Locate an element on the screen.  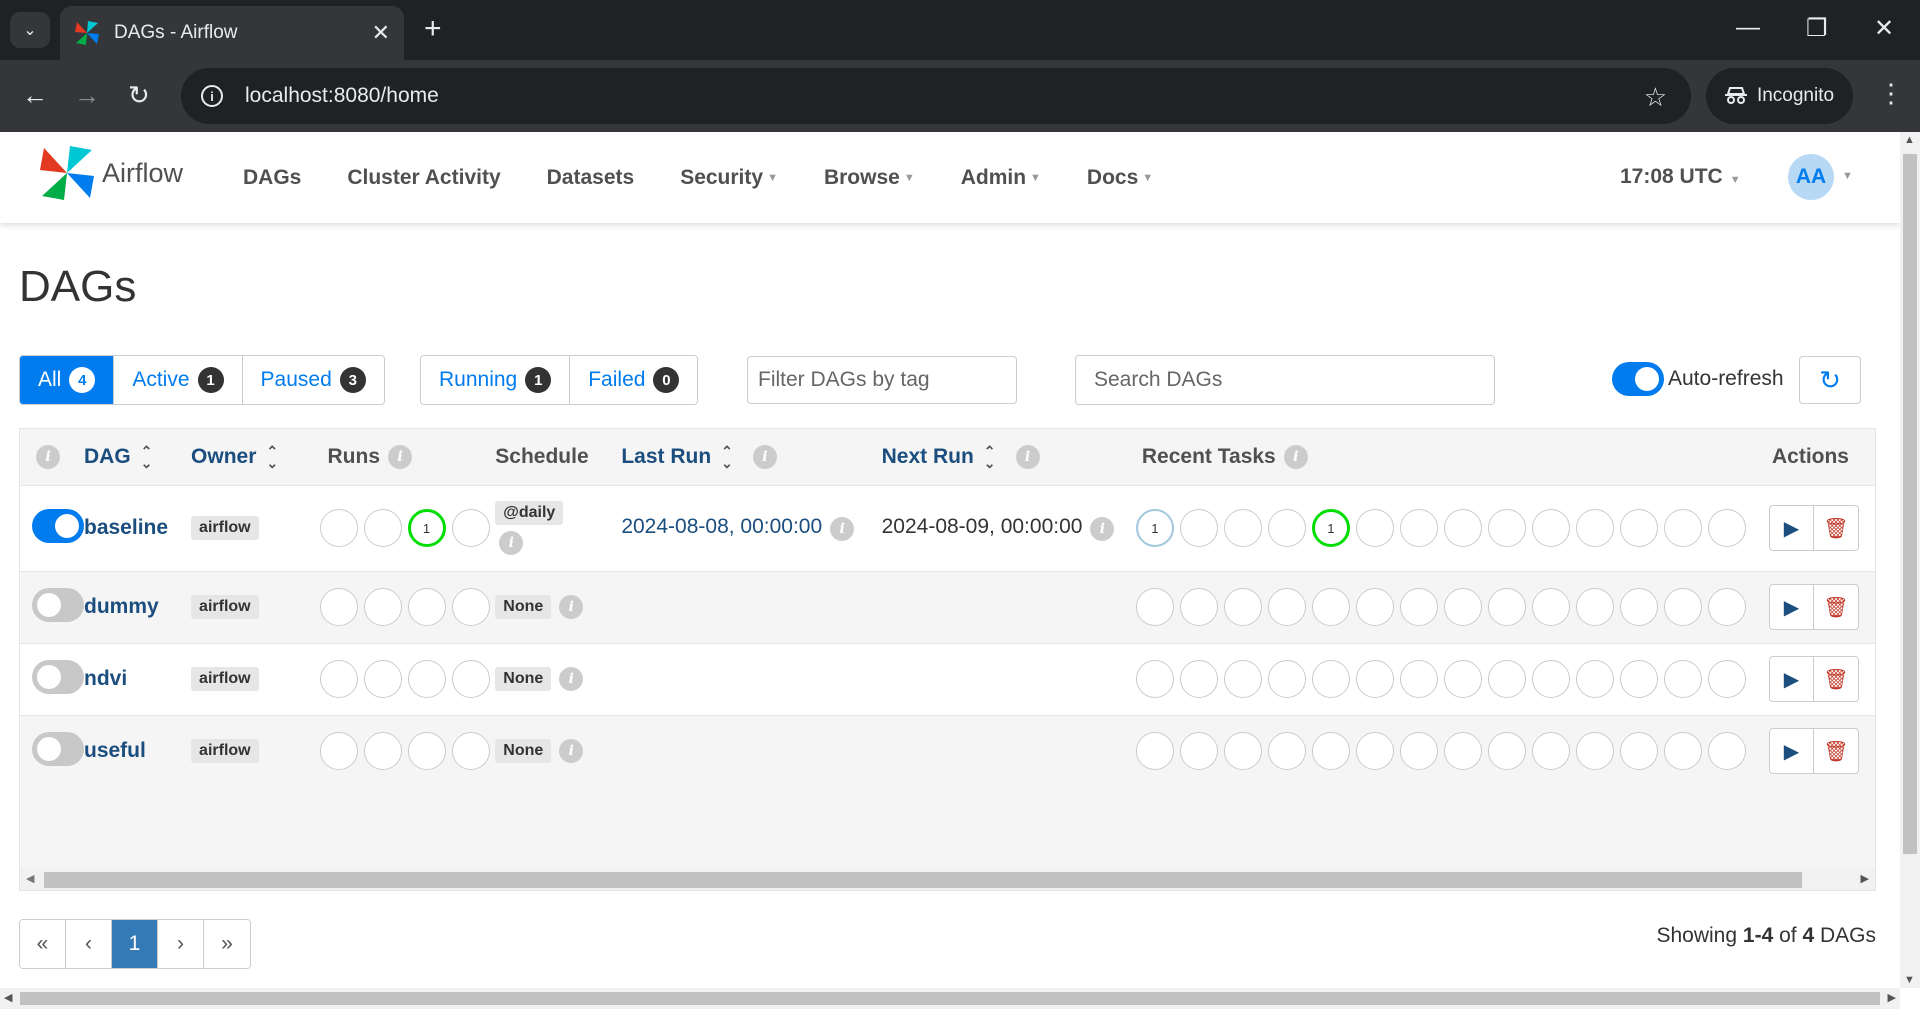
close-window-icon: ✕ is located at coordinates (1884, 28).